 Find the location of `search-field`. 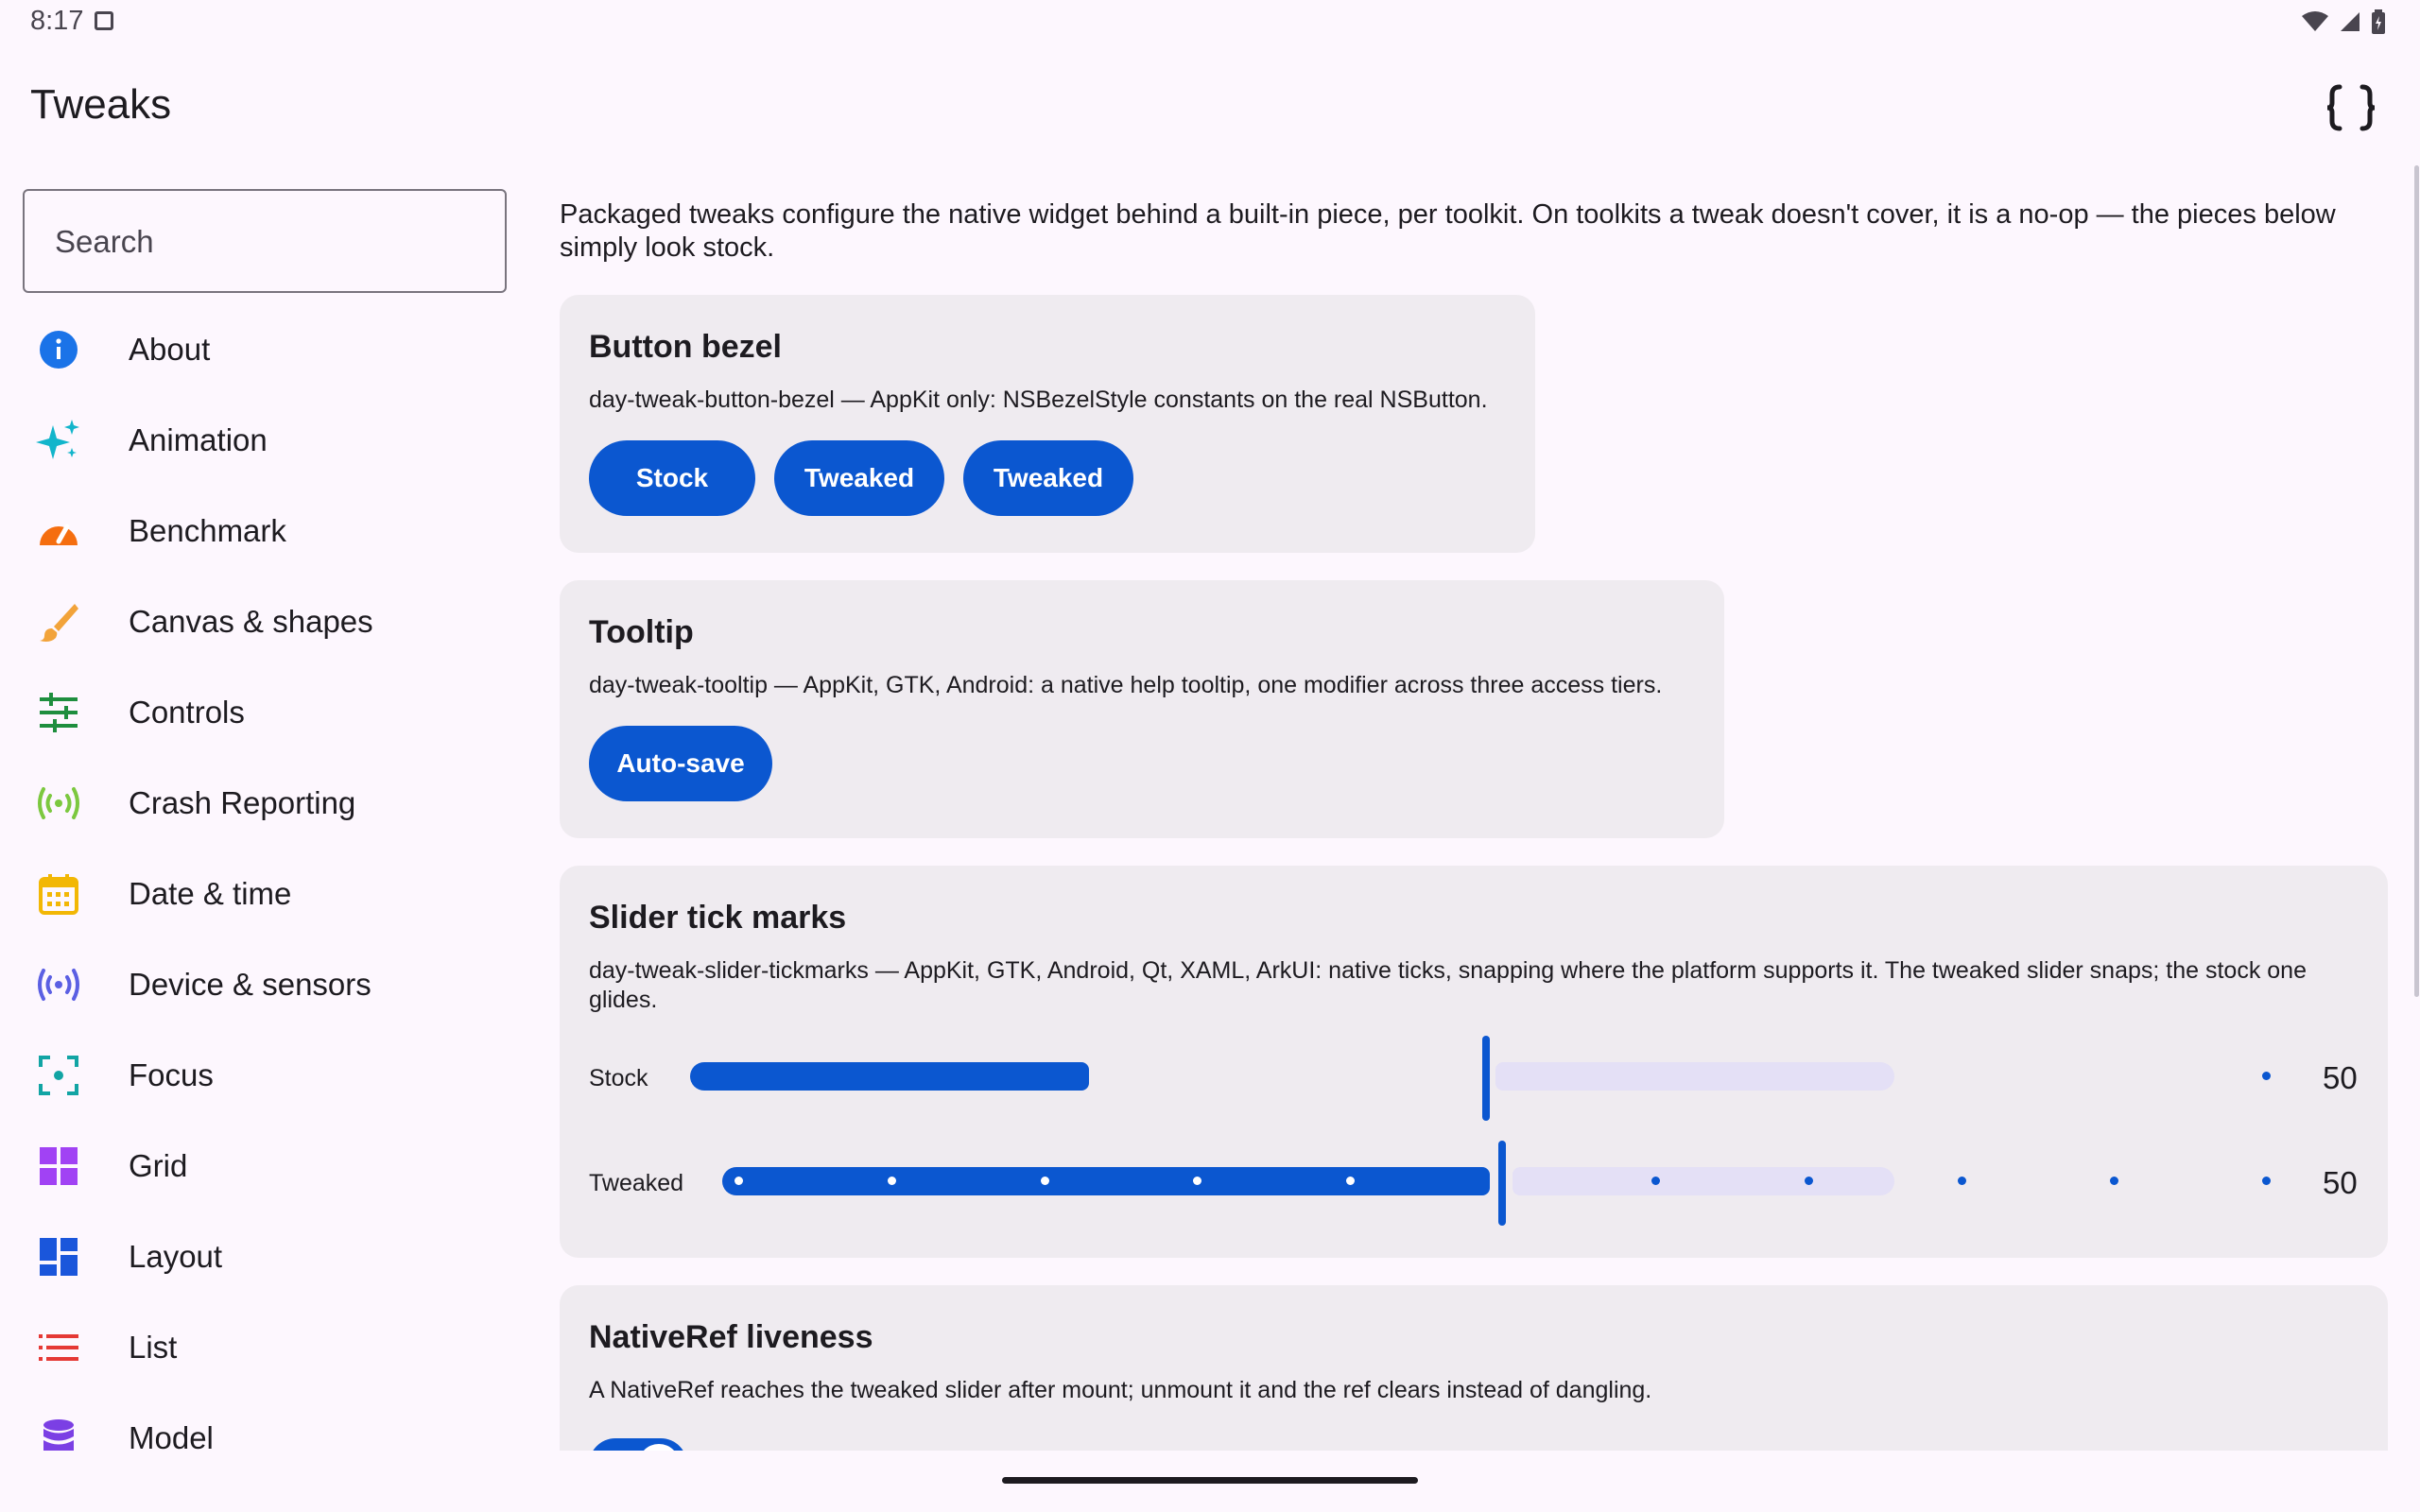

search-field is located at coordinates (265, 241).